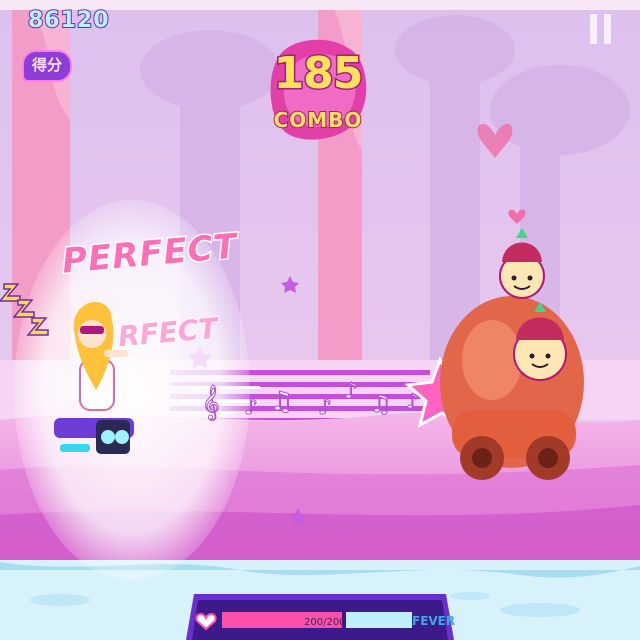 The image size is (640, 640). I want to click on fever-label: FEVER, so click(434, 621).